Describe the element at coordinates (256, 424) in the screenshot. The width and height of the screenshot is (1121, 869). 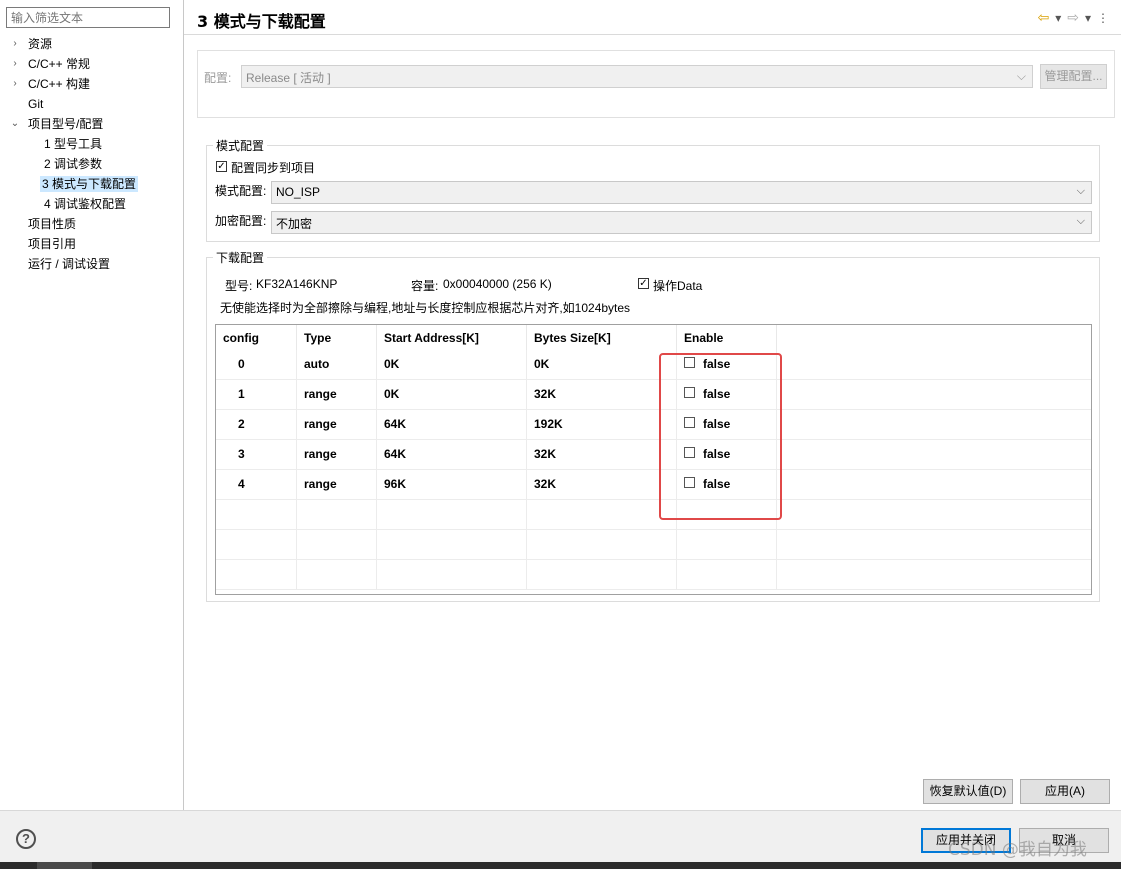
I see `cell-config: 2` at that location.